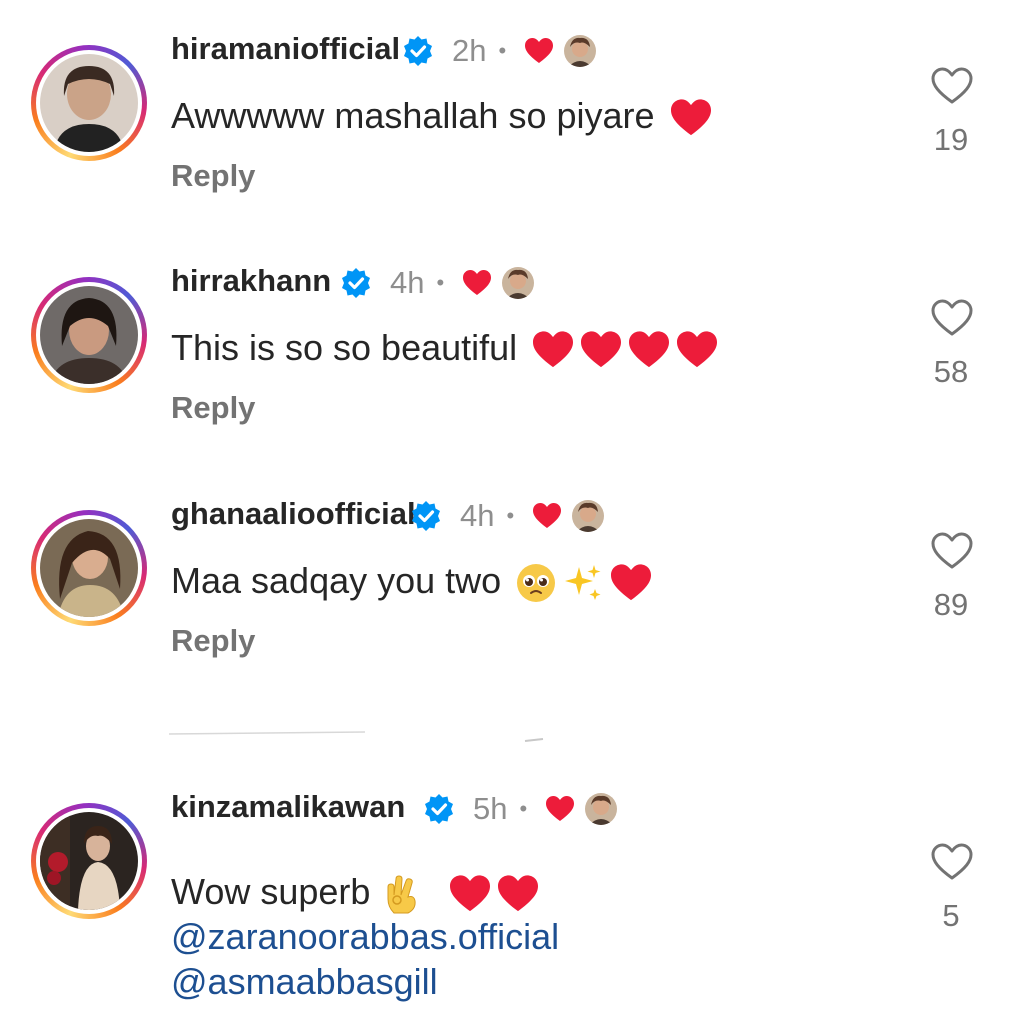 This screenshot has width=1024, height=1015. Describe the element at coordinates (251, 281) in the screenshot. I see `comment-username: hirrakhann` at that location.